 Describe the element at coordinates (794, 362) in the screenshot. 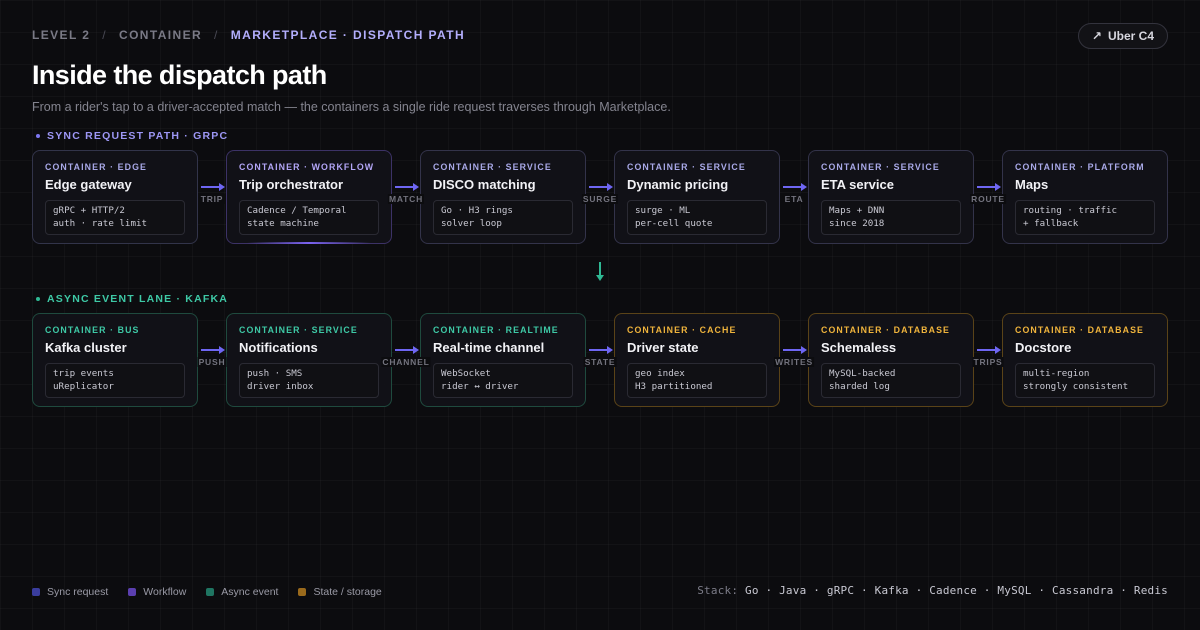

I see `connector-label: WRITES` at that location.